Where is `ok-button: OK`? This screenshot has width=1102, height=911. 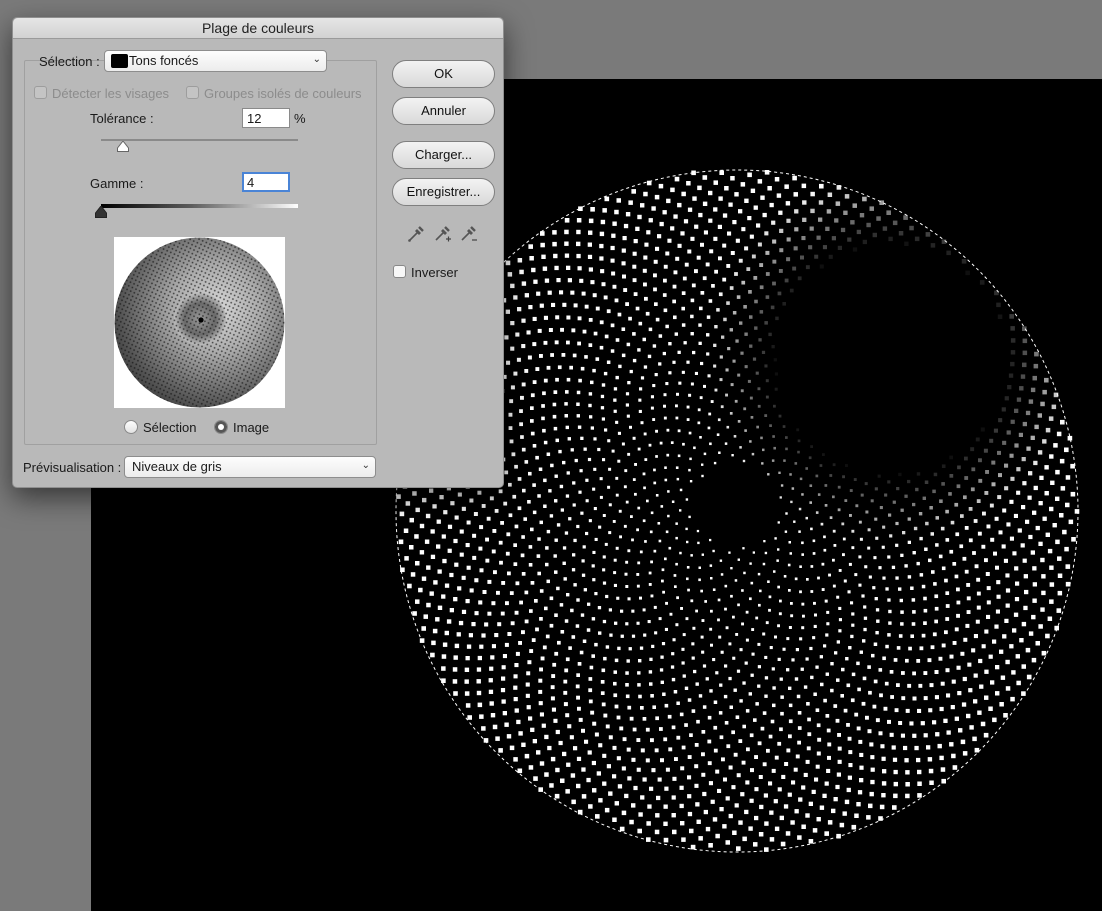 ok-button: OK is located at coordinates (443, 74).